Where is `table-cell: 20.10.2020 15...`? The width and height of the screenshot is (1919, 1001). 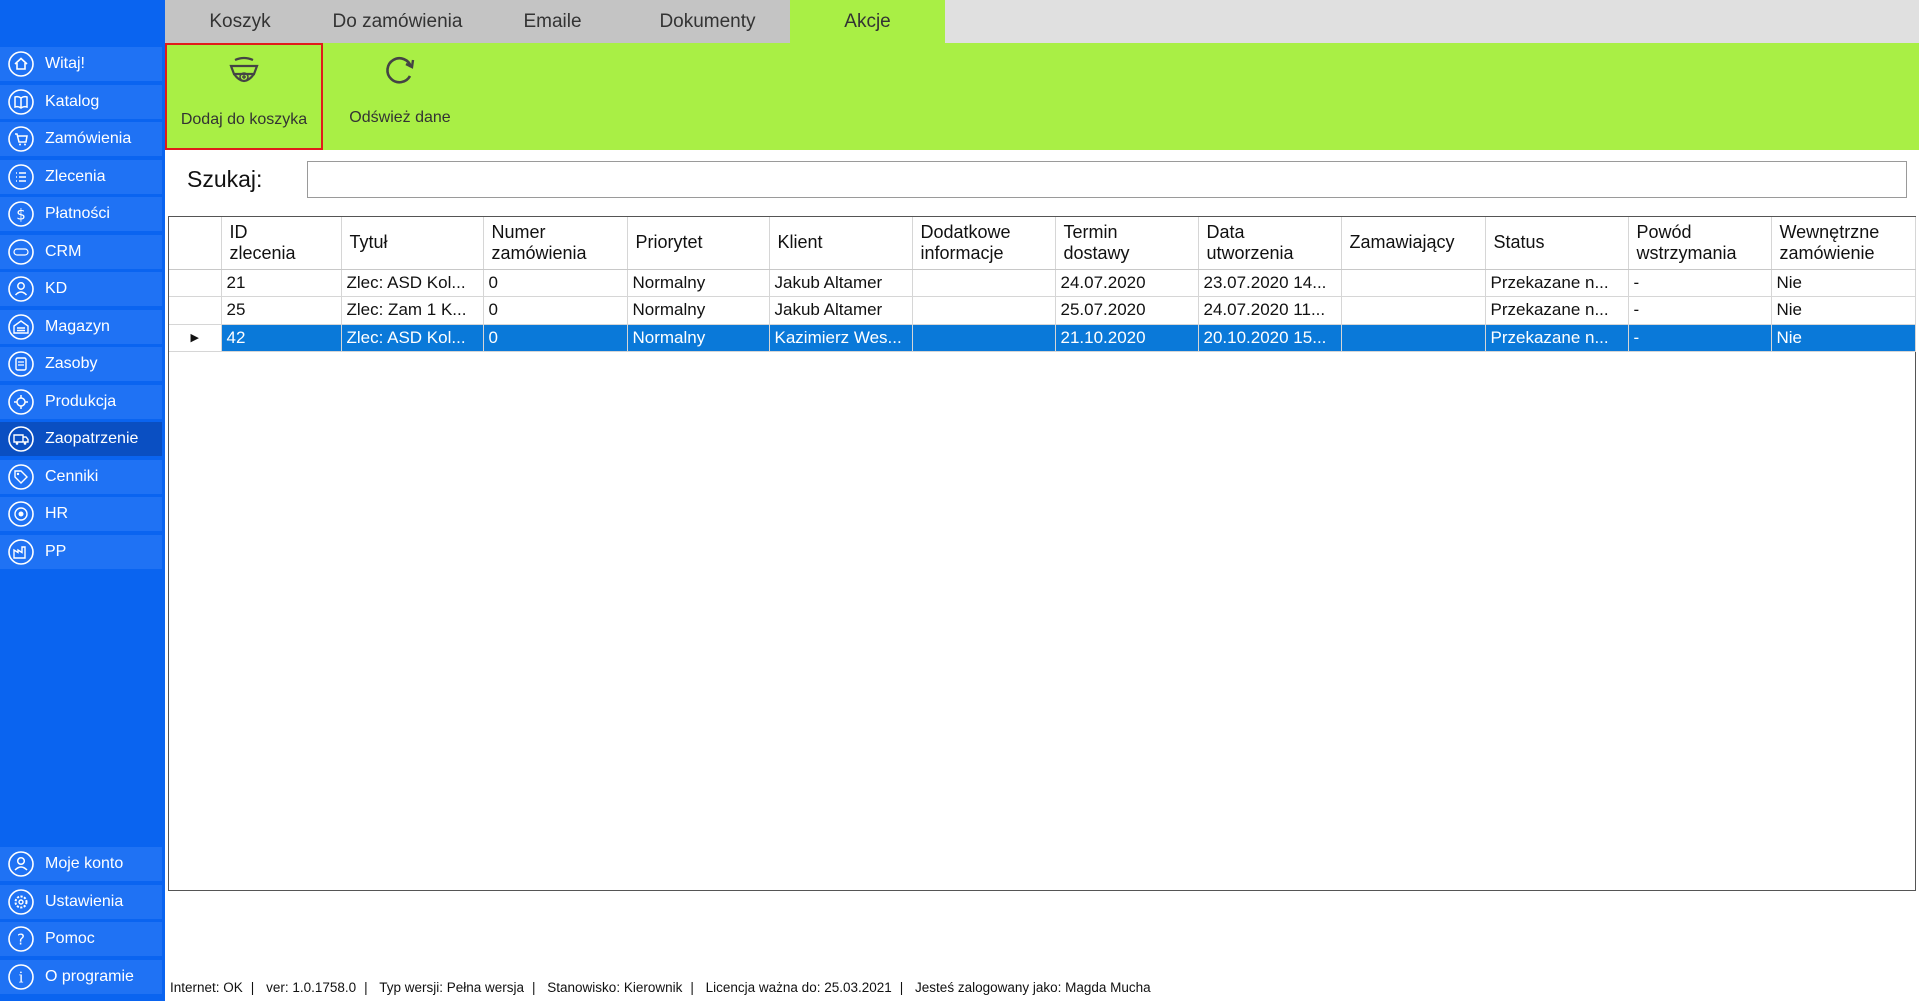
table-cell: 20.10.2020 15... is located at coordinates (1270, 338).